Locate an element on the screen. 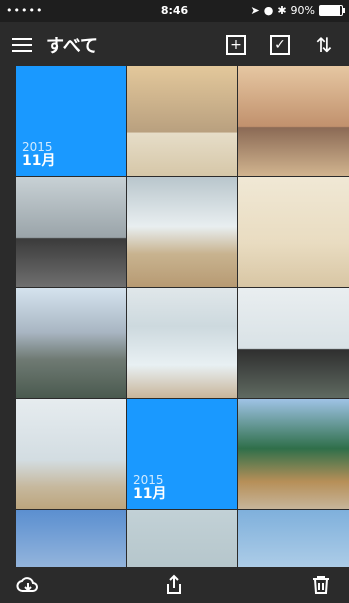 The image size is (349, 603). add-photo-icon: + is located at coordinates (236, 45).